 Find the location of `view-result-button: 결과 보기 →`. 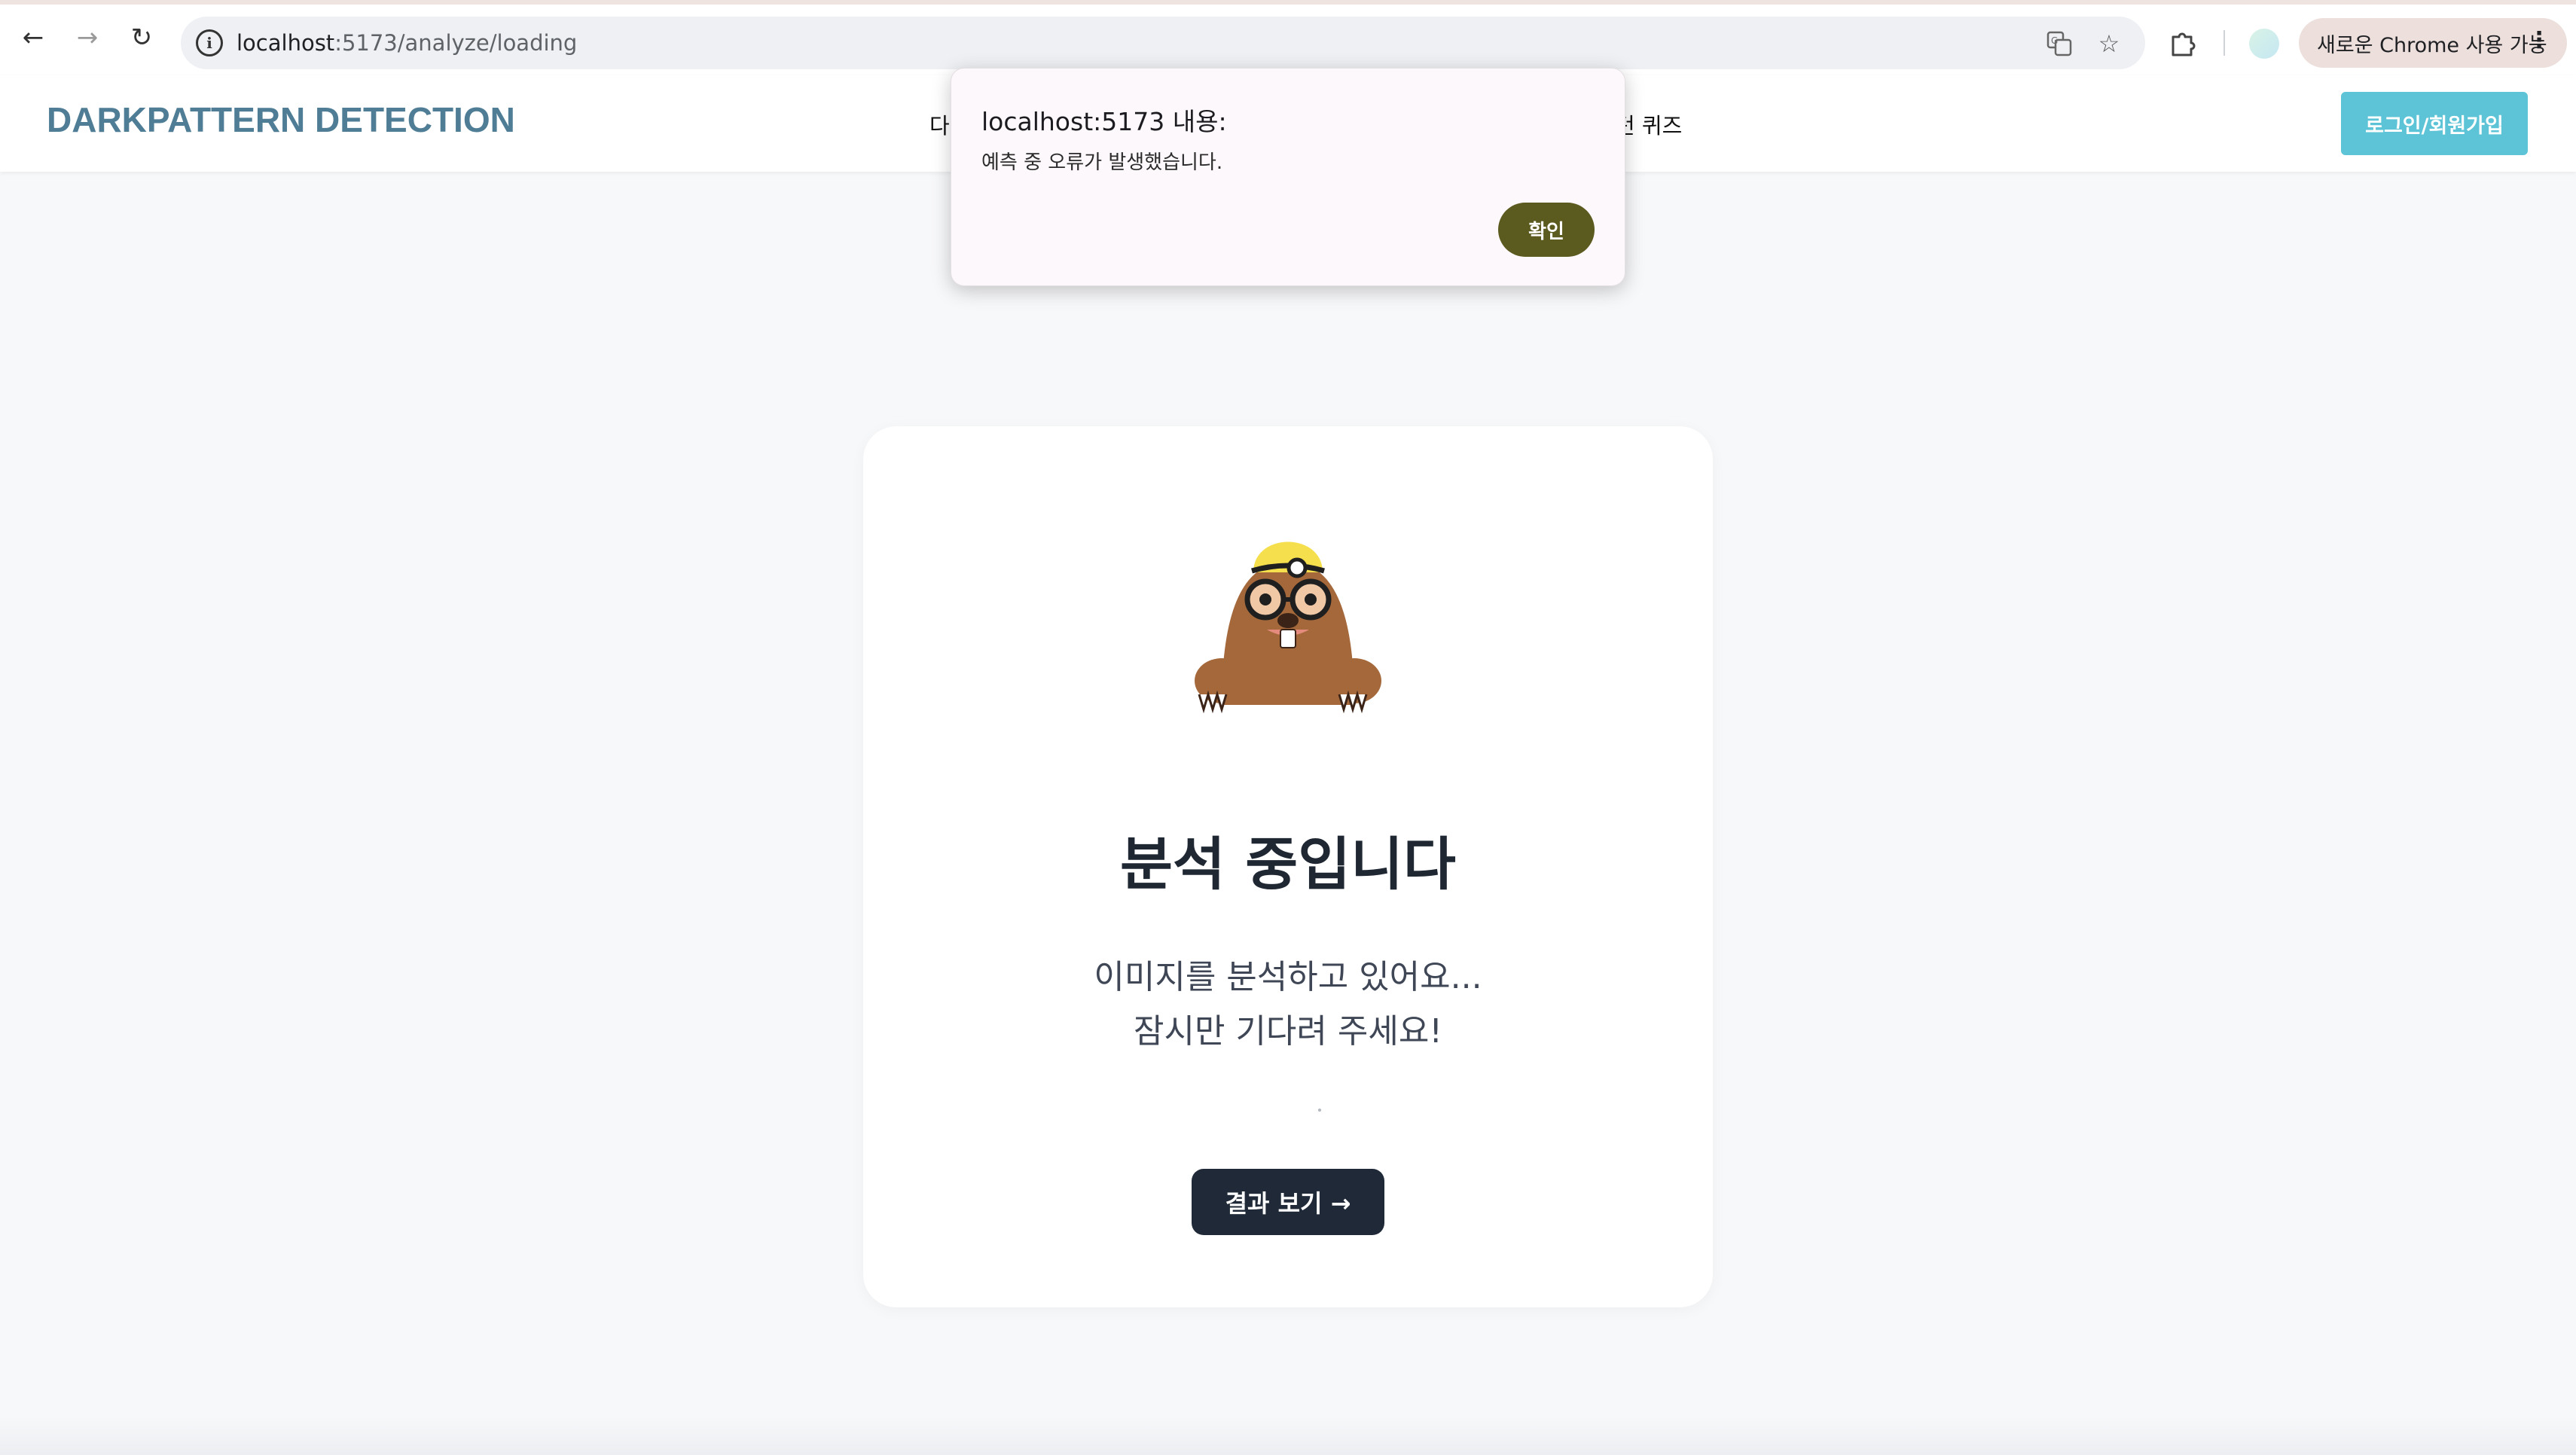

view-result-button: 결과 보기 → is located at coordinates (1288, 1202).